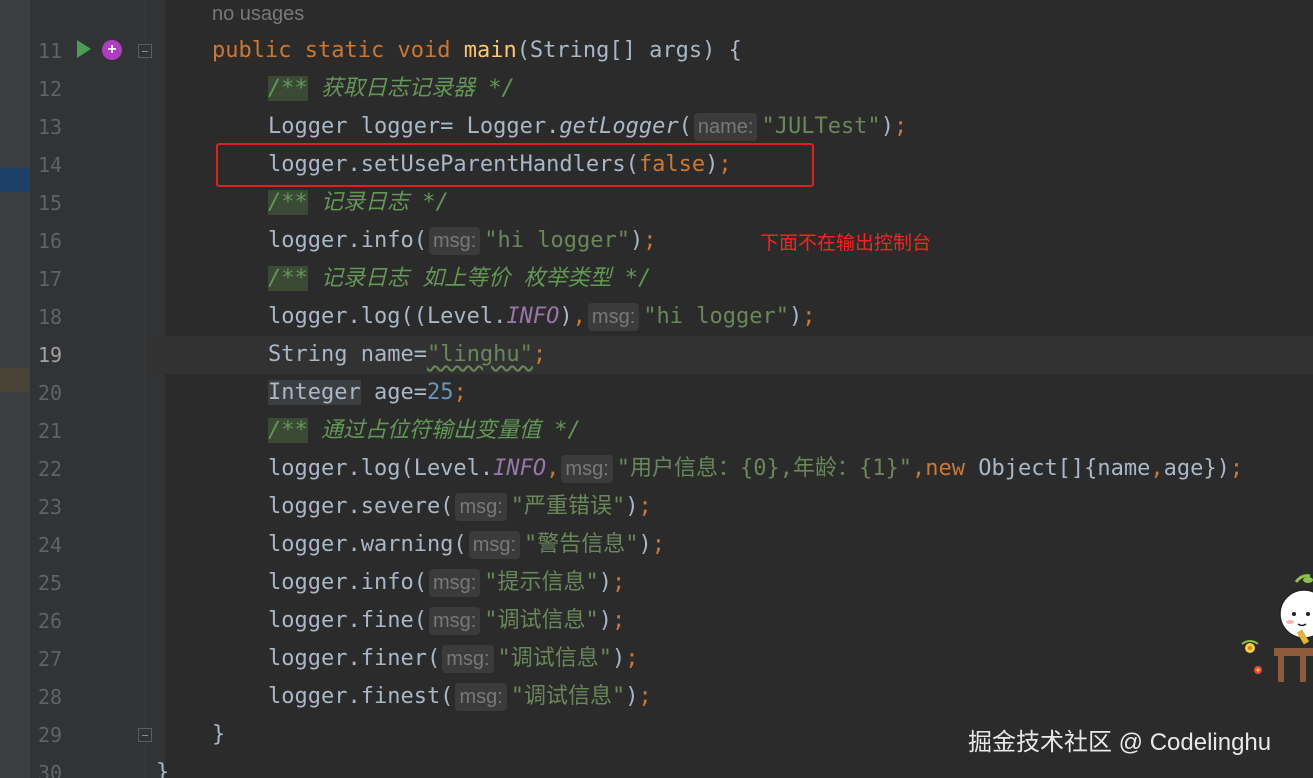  I want to click on line-number: 25, so click(50, 583).